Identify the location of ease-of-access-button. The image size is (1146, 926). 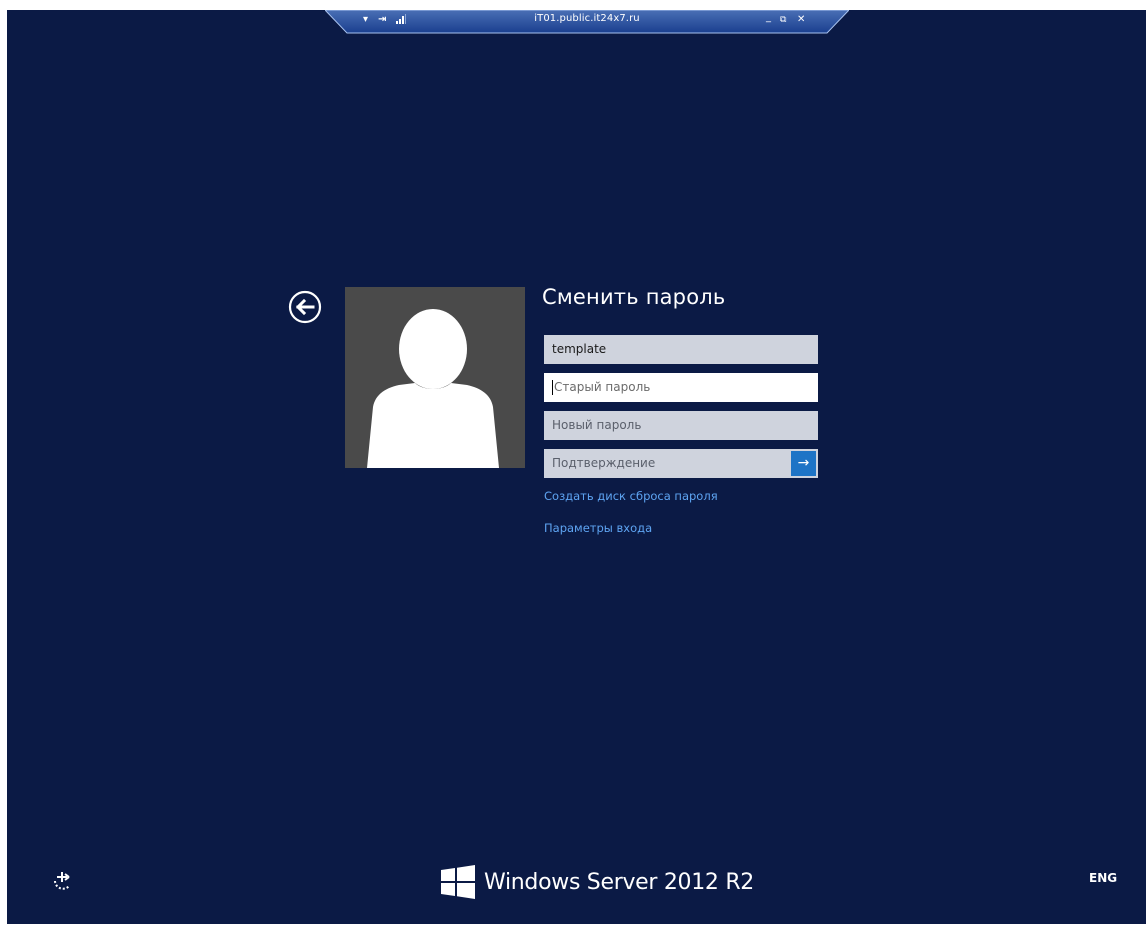
(63, 880).